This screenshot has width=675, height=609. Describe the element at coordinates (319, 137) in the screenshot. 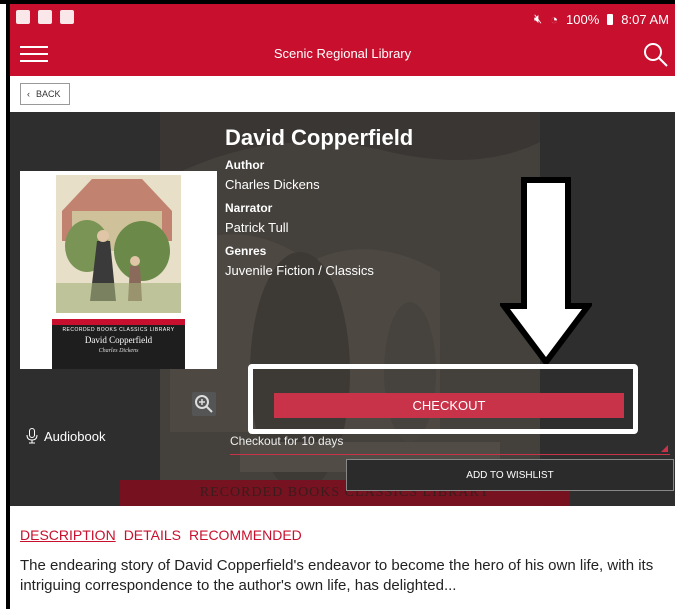

I see `book-title: David Copperfield` at that location.